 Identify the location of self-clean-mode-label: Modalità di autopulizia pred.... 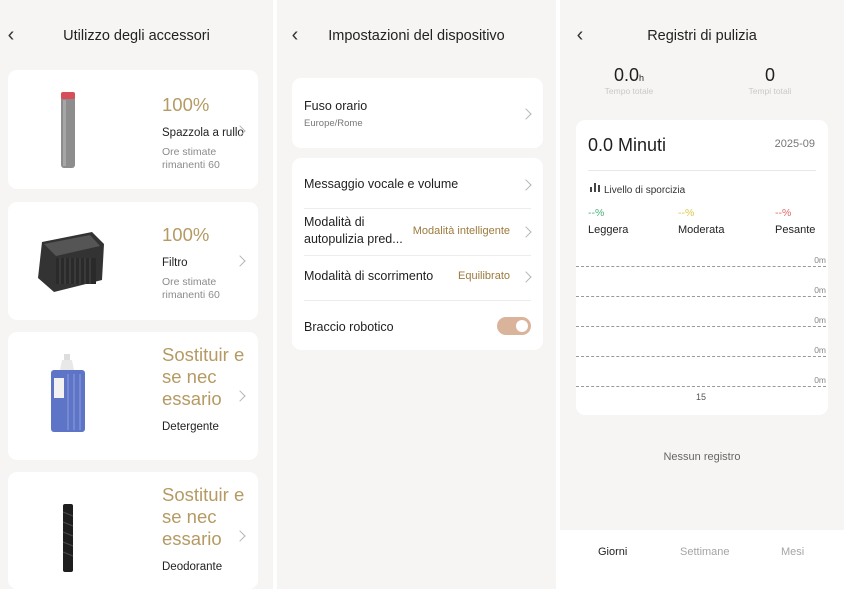
(353, 230).